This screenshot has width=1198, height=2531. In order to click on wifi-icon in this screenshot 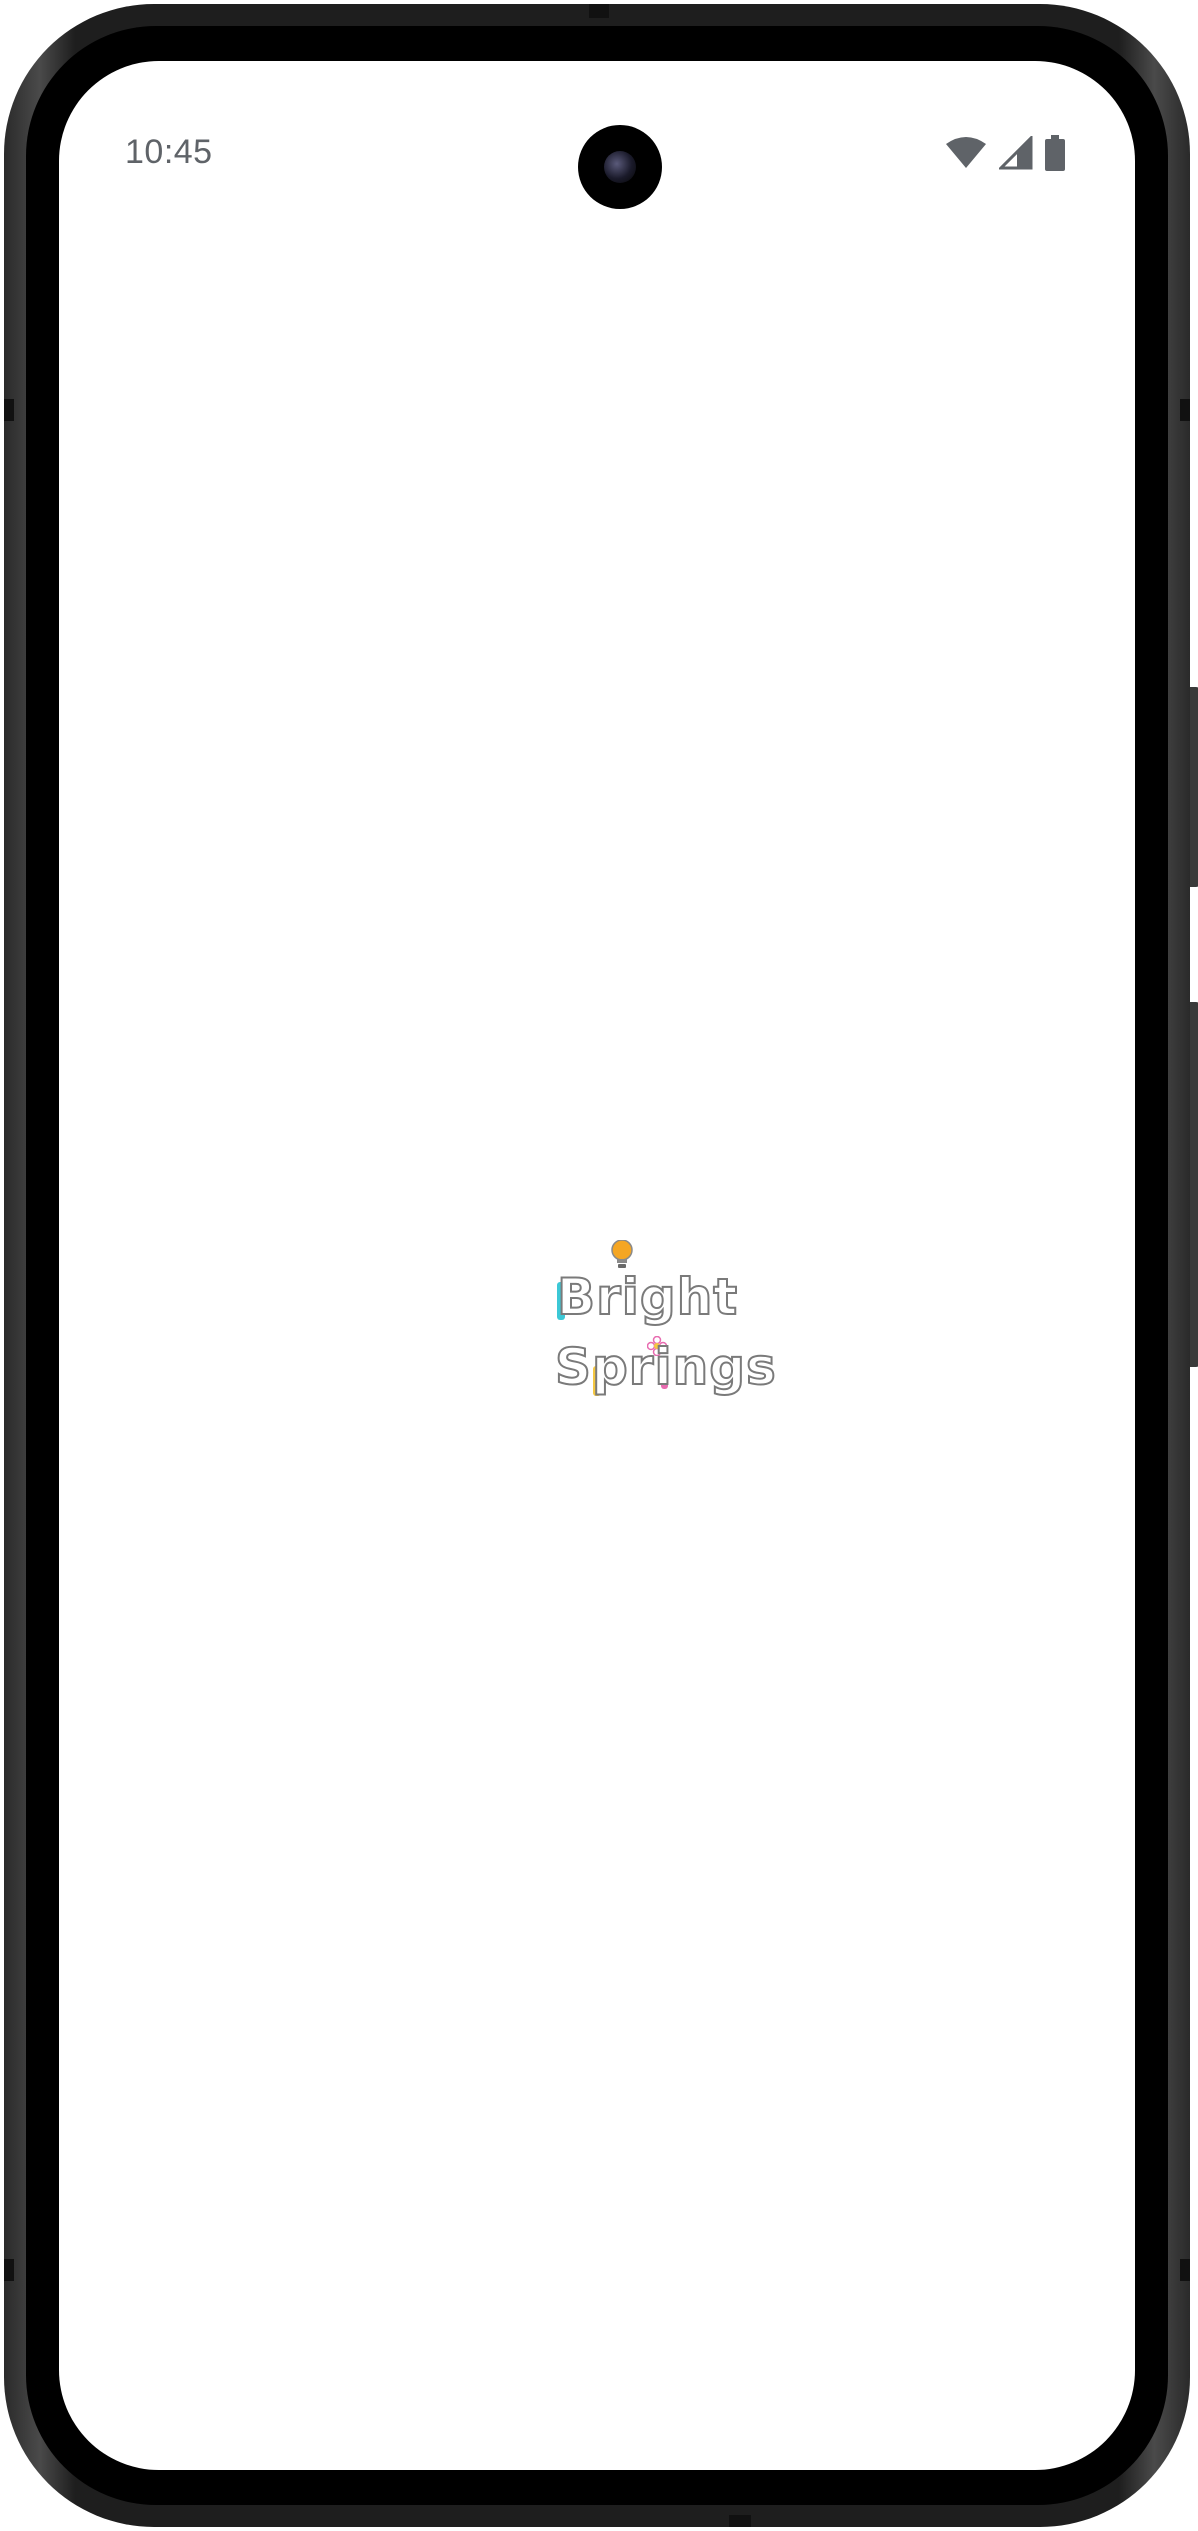, I will do `click(966, 153)`.